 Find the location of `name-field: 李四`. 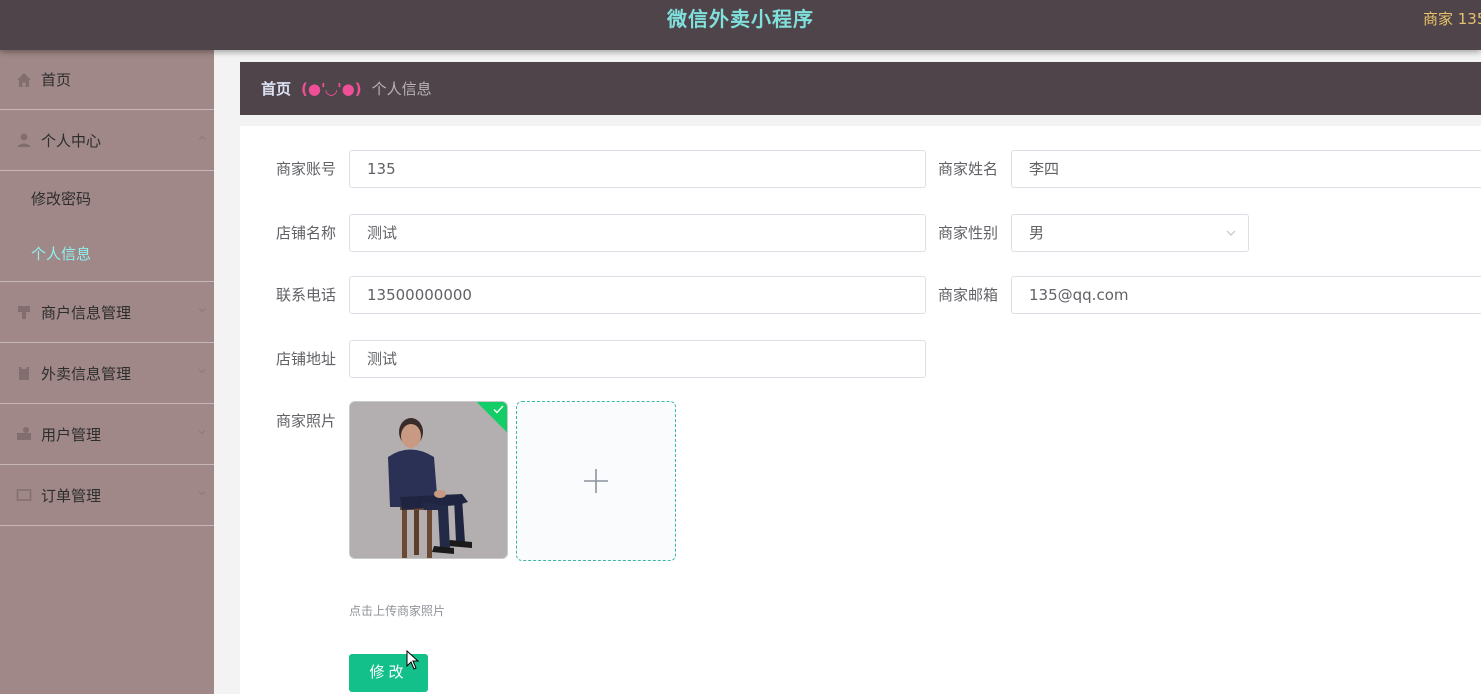

name-field: 李四 is located at coordinates (1246, 169).